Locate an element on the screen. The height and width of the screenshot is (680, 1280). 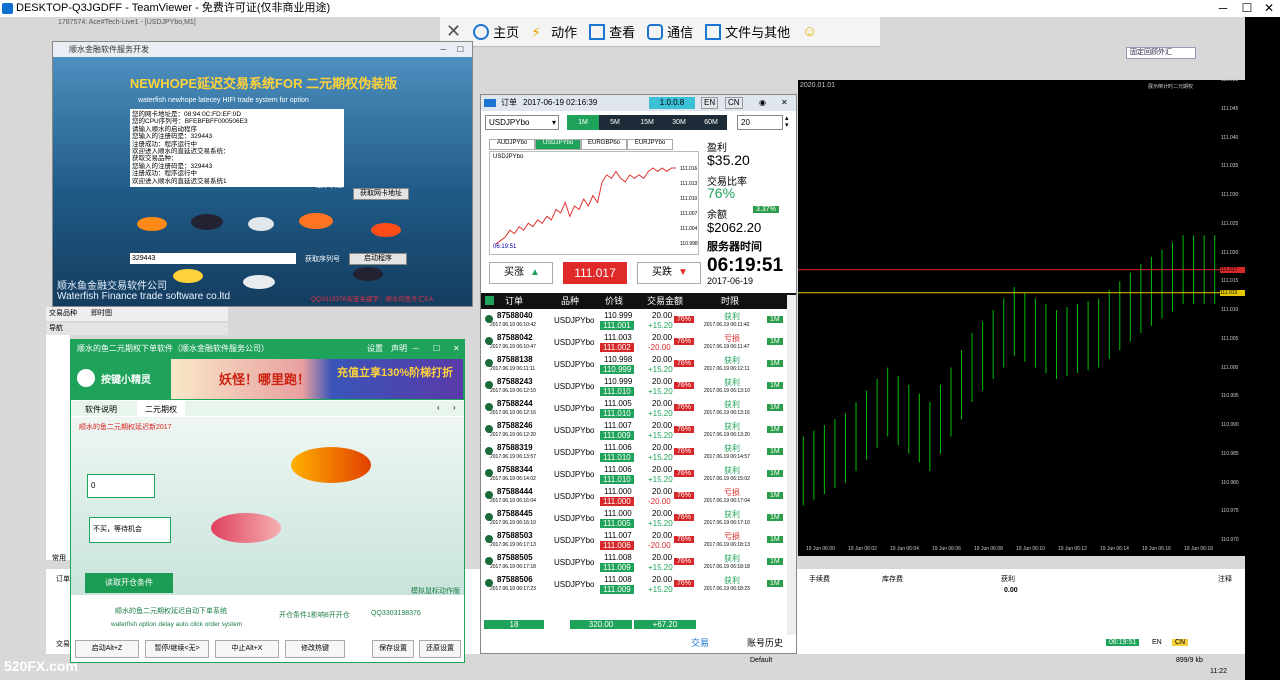
sprite-action-button: 中止Alt+X is located at coordinates (247, 649).